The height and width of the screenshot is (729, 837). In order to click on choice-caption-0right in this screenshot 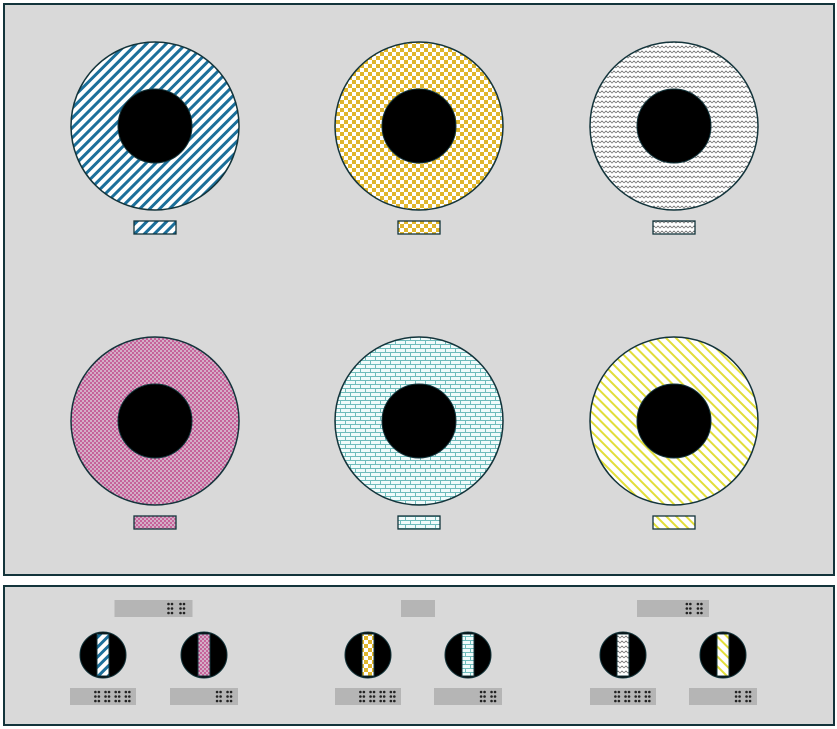, I will do `click(204, 696)`.